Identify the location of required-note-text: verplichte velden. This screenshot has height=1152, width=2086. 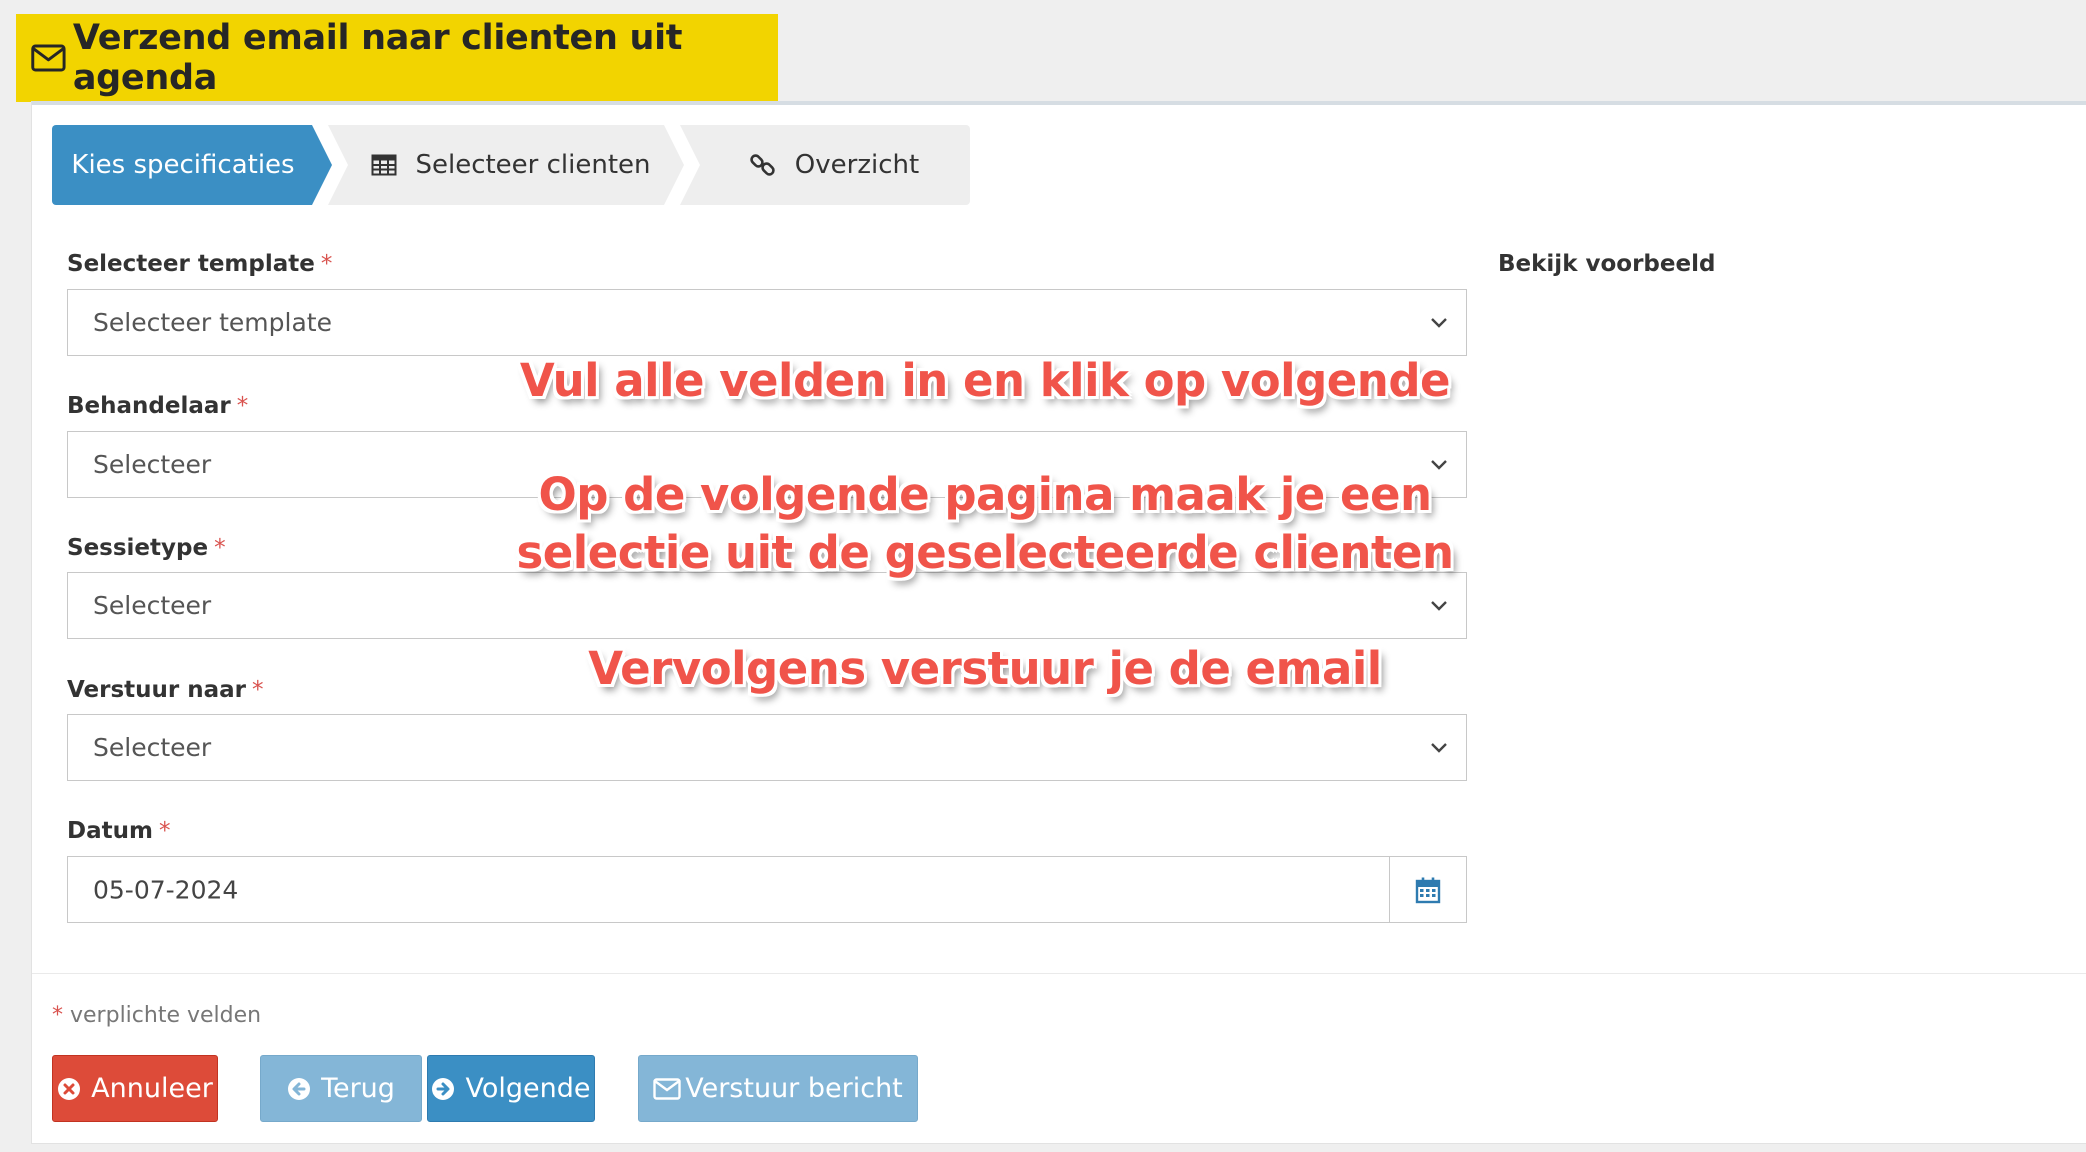
(166, 1015).